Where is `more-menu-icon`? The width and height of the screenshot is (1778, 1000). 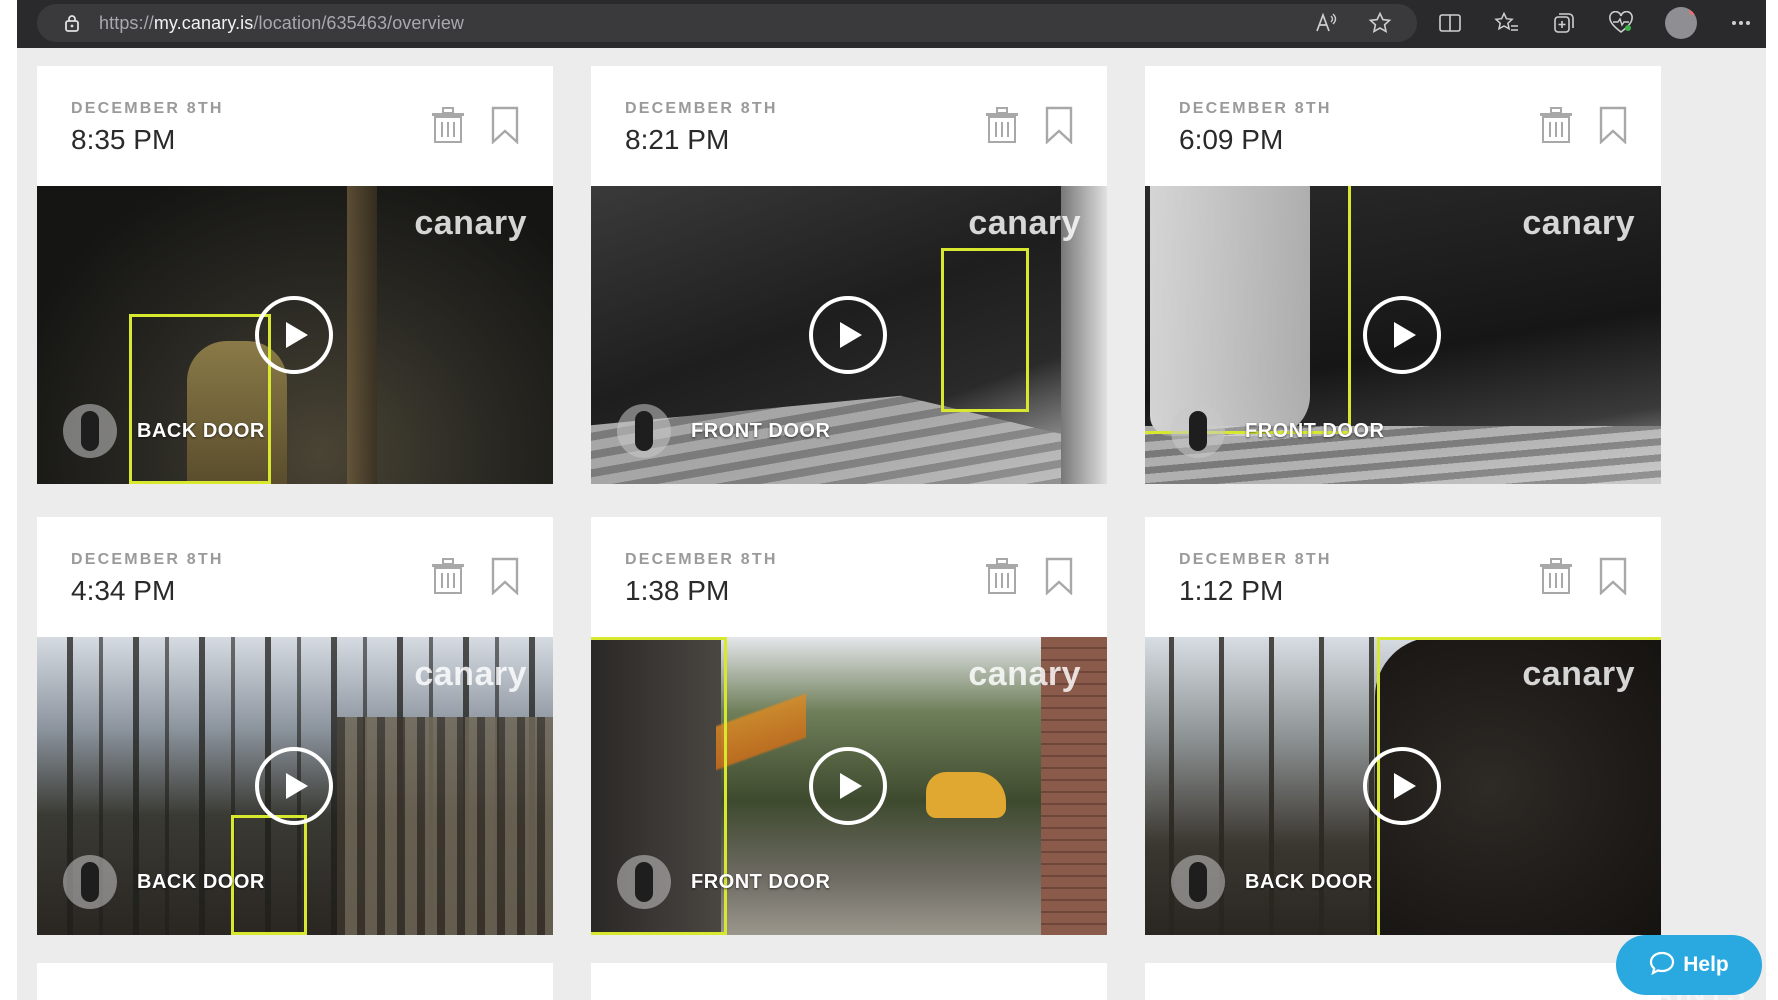
more-menu-icon is located at coordinates (1741, 23).